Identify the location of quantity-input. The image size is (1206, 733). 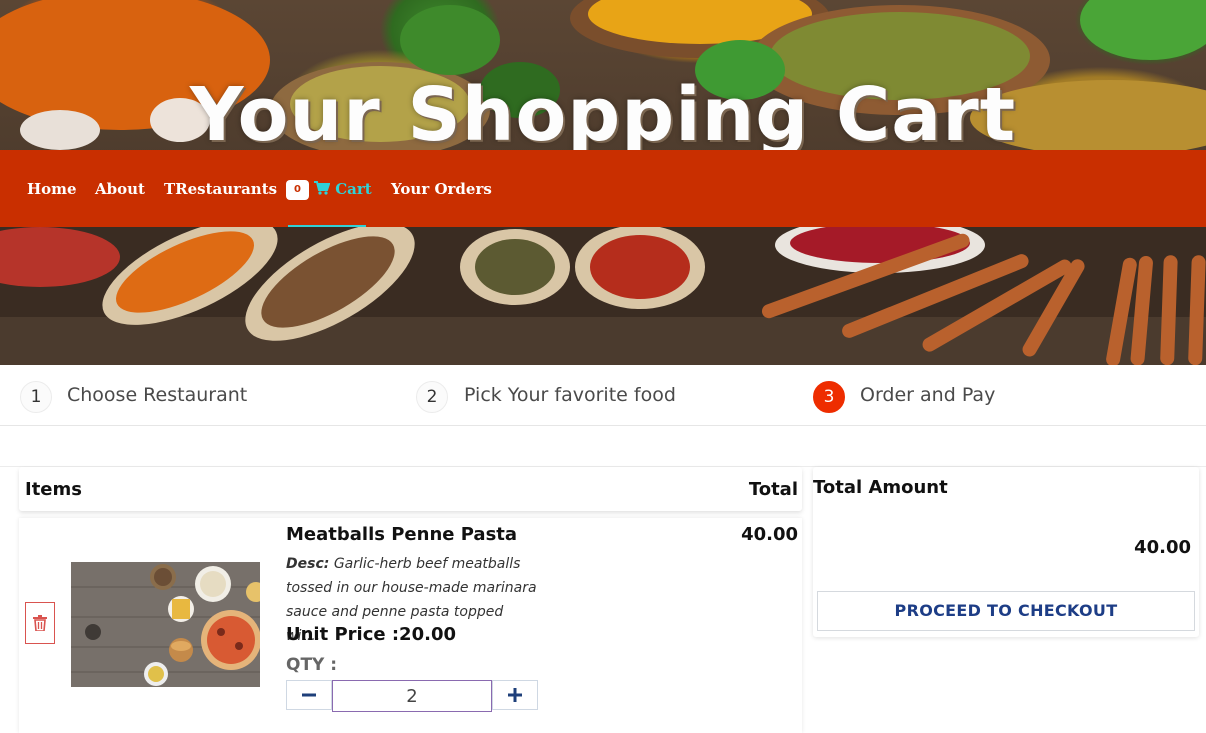
(412, 696).